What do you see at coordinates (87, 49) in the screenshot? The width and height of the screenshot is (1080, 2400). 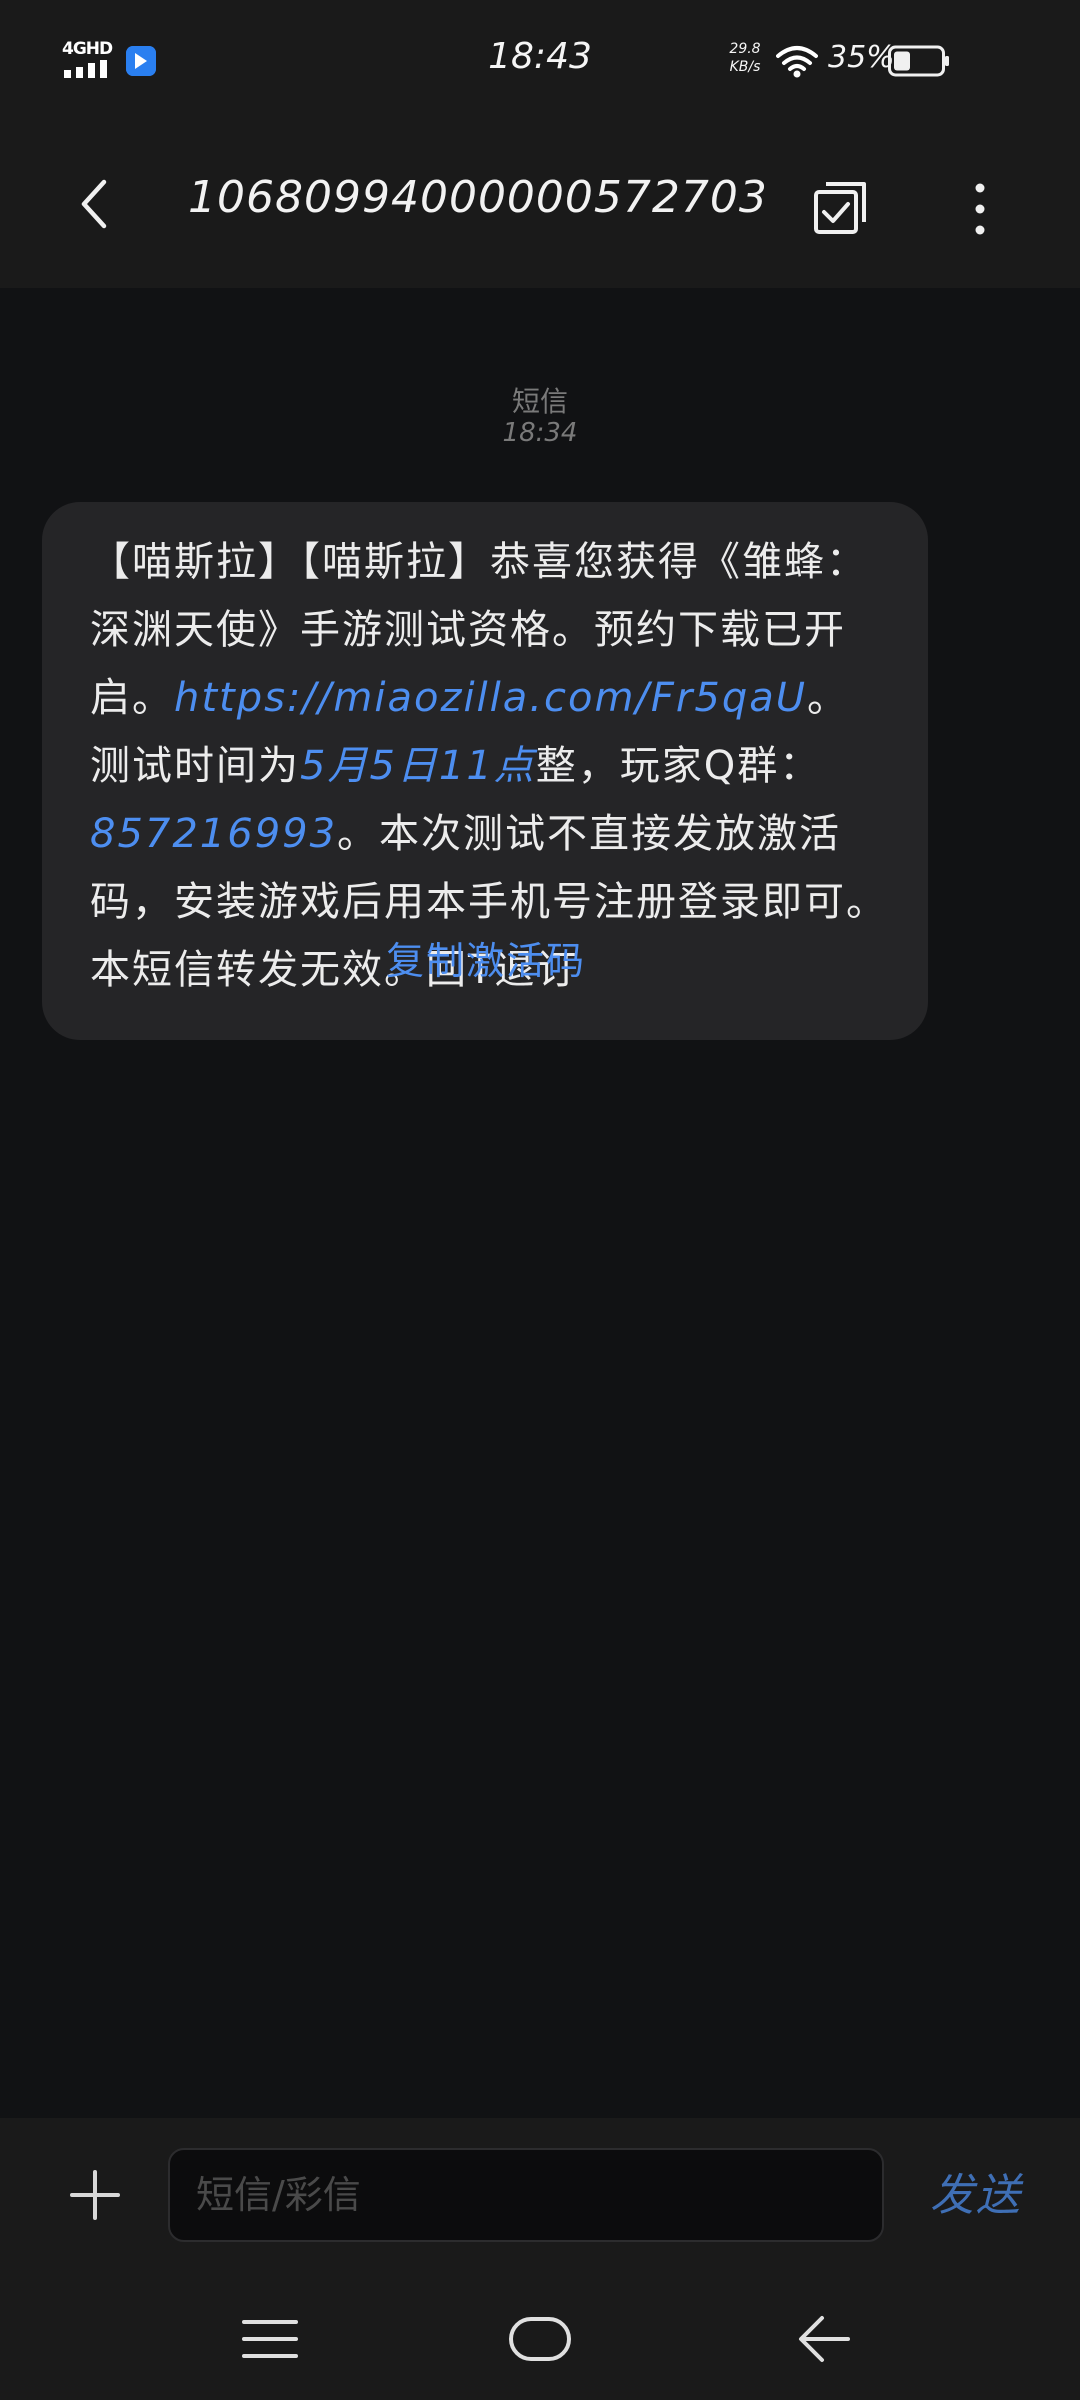 I see `network-type: 4GHD` at bounding box center [87, 49].